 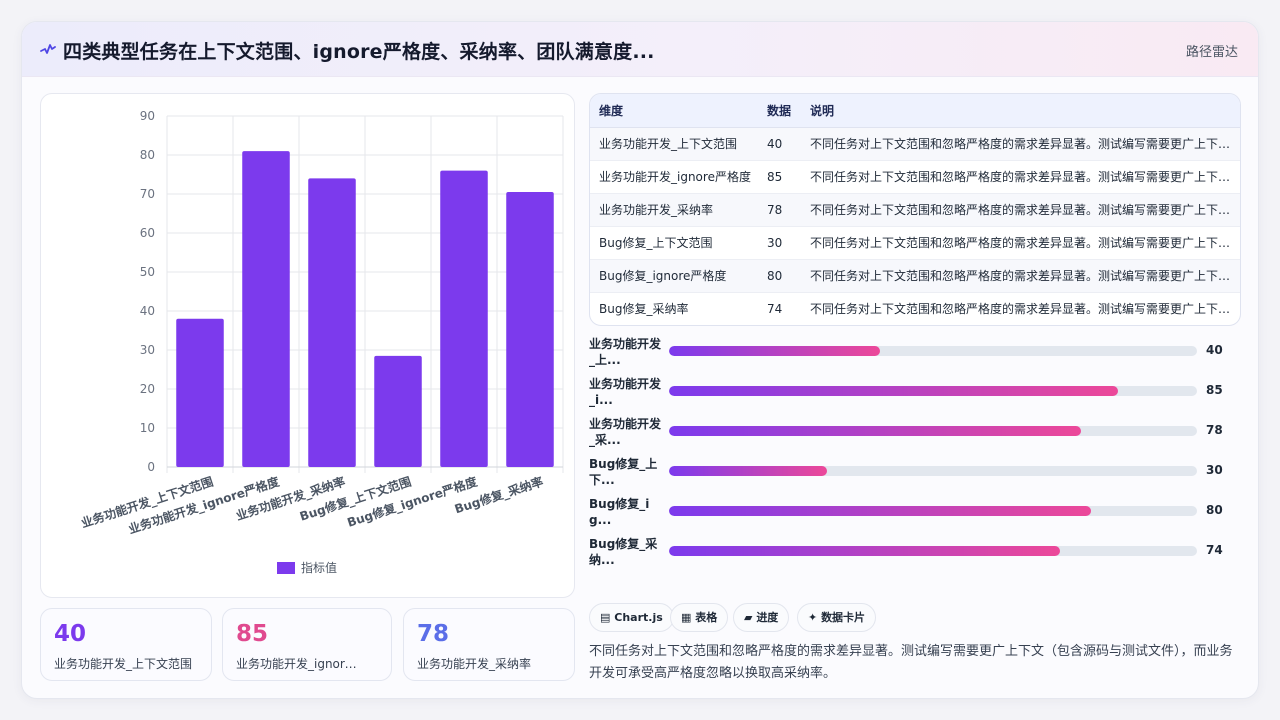 I want to click on chip-table: ▦ 表格, so click(x=699, y=617).